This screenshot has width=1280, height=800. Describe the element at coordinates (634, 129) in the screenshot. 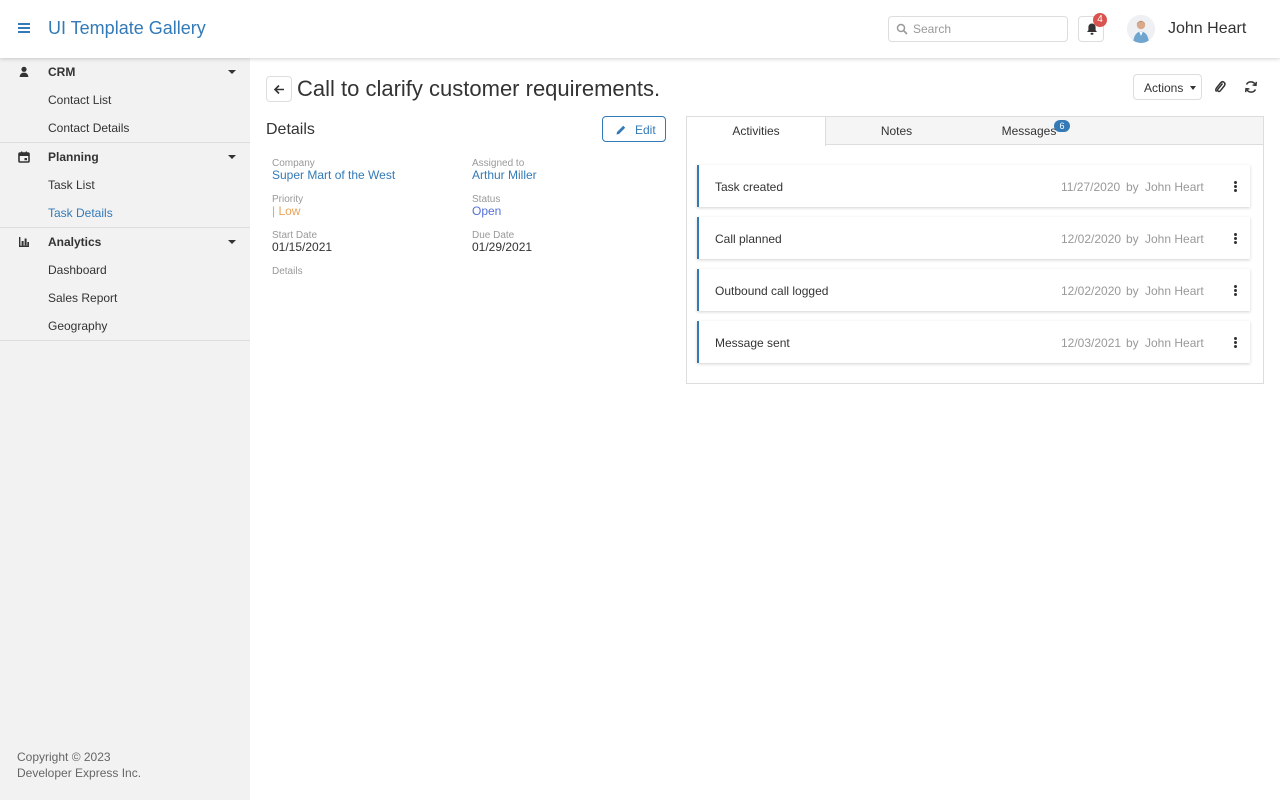

I see `edit-button: Edit` at that location.